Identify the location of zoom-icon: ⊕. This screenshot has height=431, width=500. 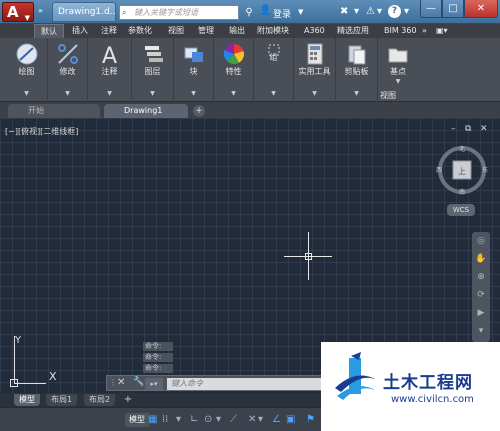
(481, 277).